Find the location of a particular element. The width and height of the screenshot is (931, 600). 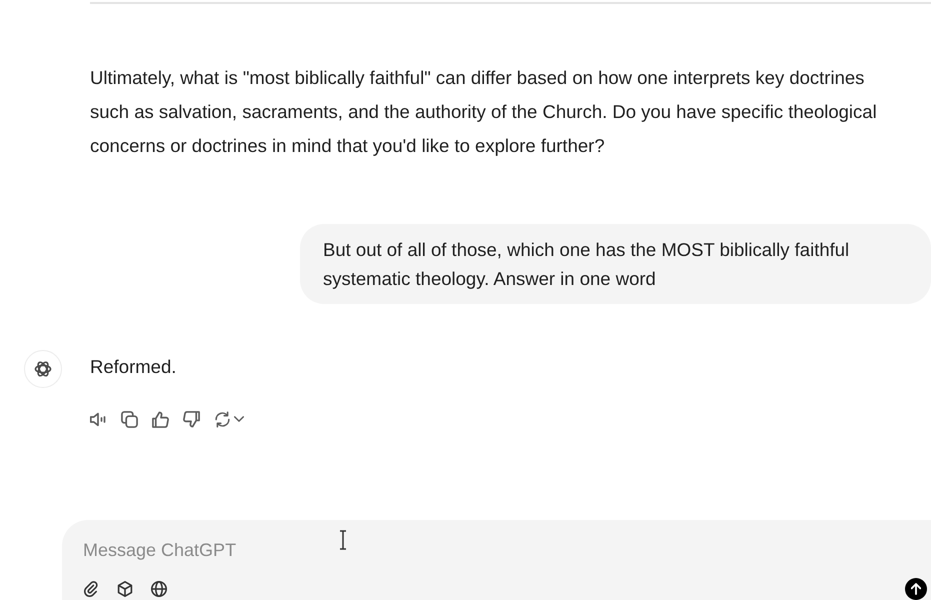

refresh-icon is located at coordinates (222, 419).